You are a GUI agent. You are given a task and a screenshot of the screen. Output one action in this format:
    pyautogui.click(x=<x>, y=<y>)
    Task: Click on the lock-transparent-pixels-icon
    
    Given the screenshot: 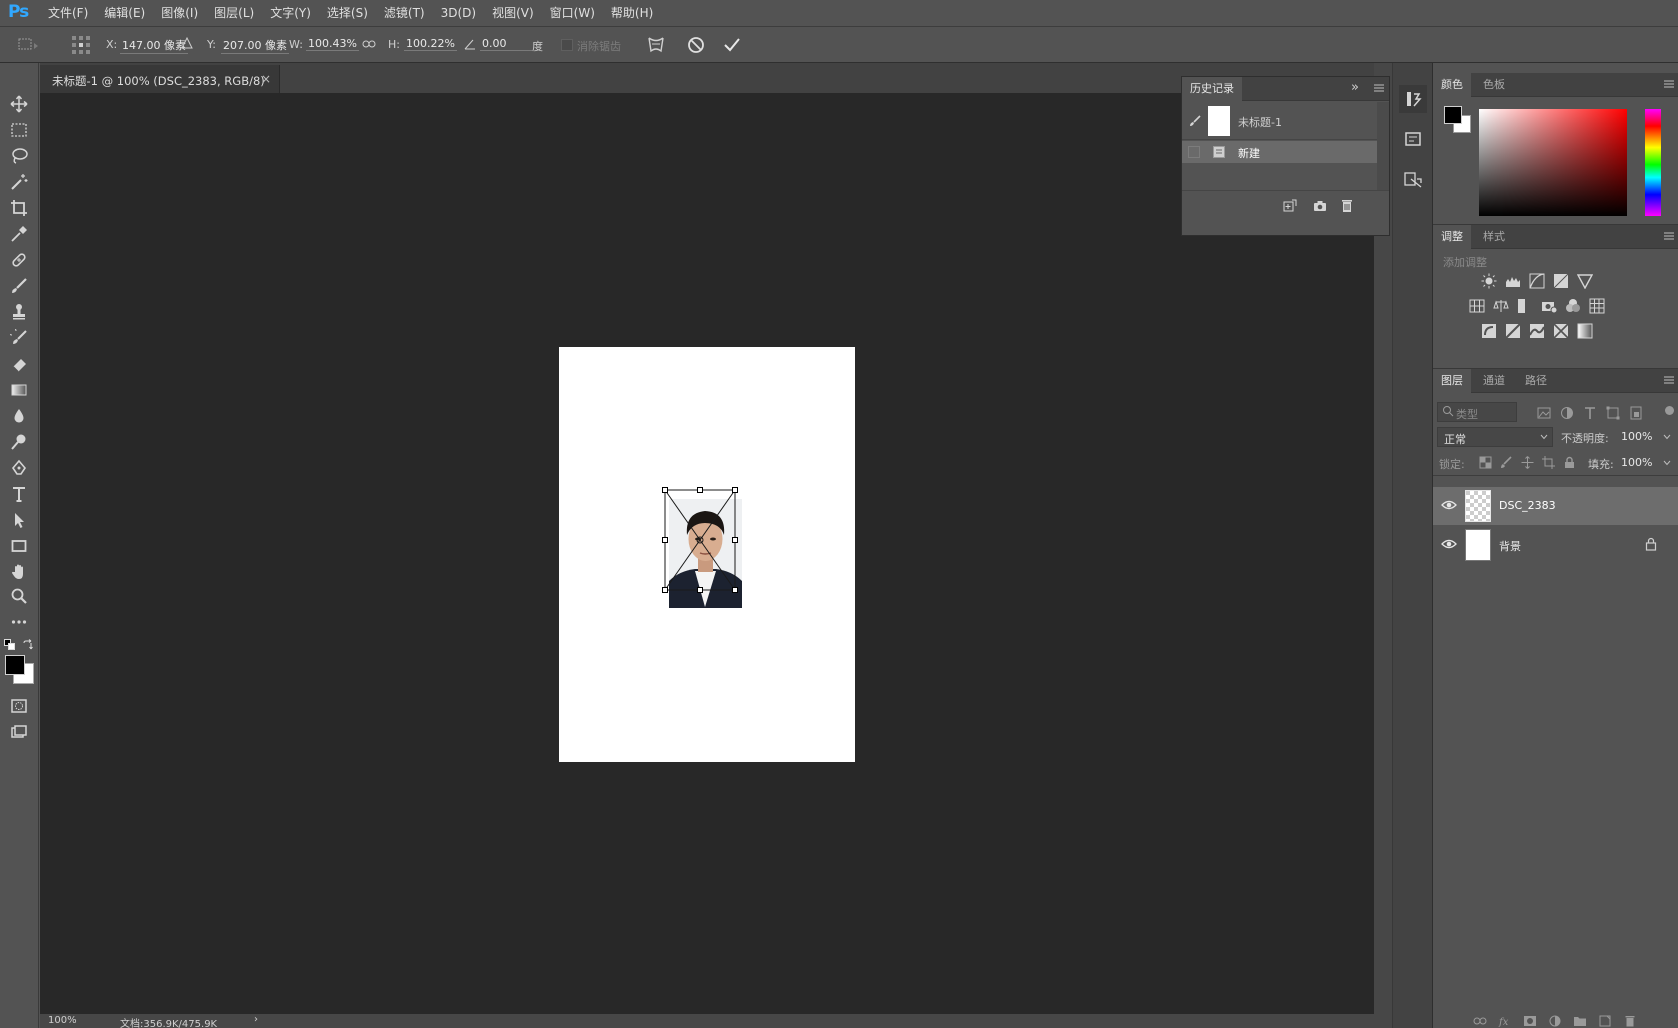 What is the action you would take?
    pyautogui.click(x=1485, y=462)
    